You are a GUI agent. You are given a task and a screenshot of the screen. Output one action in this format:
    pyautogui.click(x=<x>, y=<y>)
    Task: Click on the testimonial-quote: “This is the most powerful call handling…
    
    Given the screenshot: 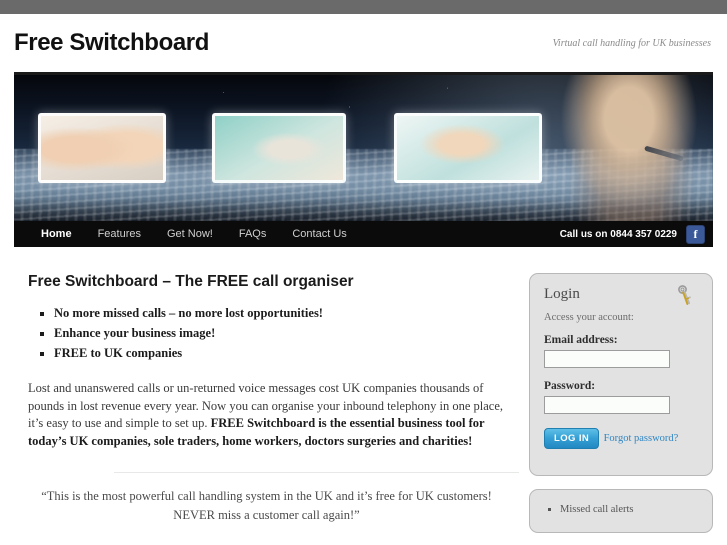 What is the action you would take?
    pyautogui.click(x=266, y=506)
    